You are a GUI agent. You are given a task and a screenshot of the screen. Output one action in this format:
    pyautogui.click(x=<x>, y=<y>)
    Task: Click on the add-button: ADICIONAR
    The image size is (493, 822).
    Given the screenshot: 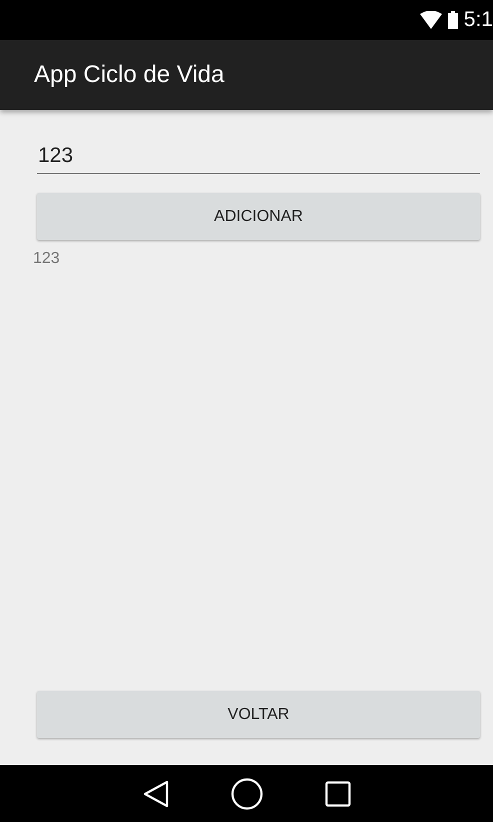 What is the action you would take?
    pyautogui.click(x=258, y=216)
    